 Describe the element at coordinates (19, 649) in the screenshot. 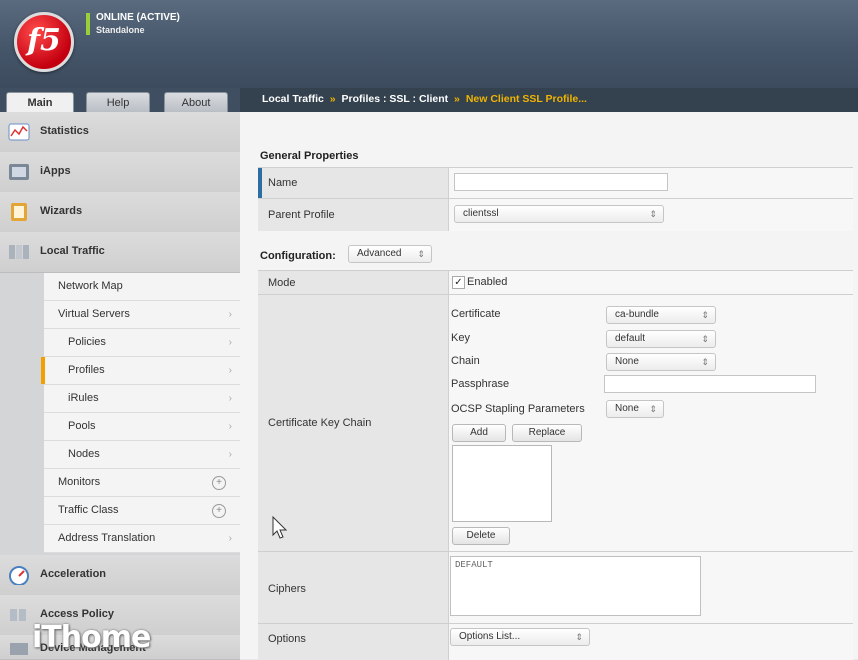

I see `device-management-icon` at that location.